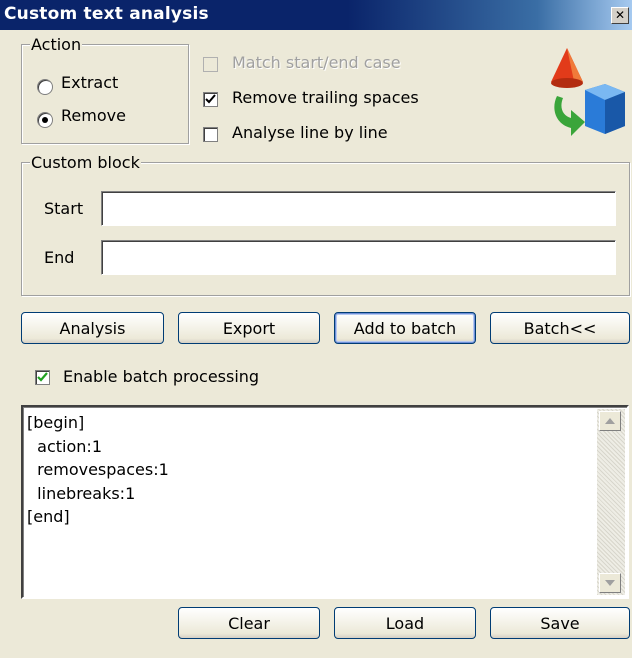 The width and height of the screenshot is (632, 658). I want to click on radio-remove, so click(45, 120).